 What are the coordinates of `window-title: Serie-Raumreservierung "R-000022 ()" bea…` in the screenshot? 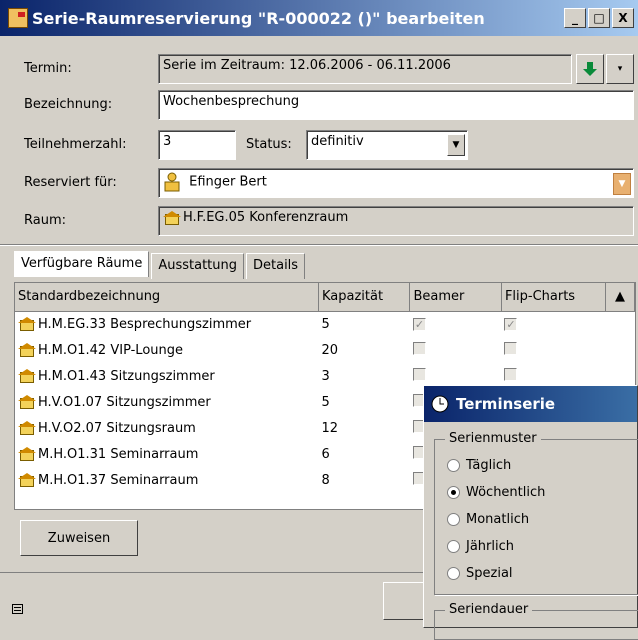 It's located at (258, 18).